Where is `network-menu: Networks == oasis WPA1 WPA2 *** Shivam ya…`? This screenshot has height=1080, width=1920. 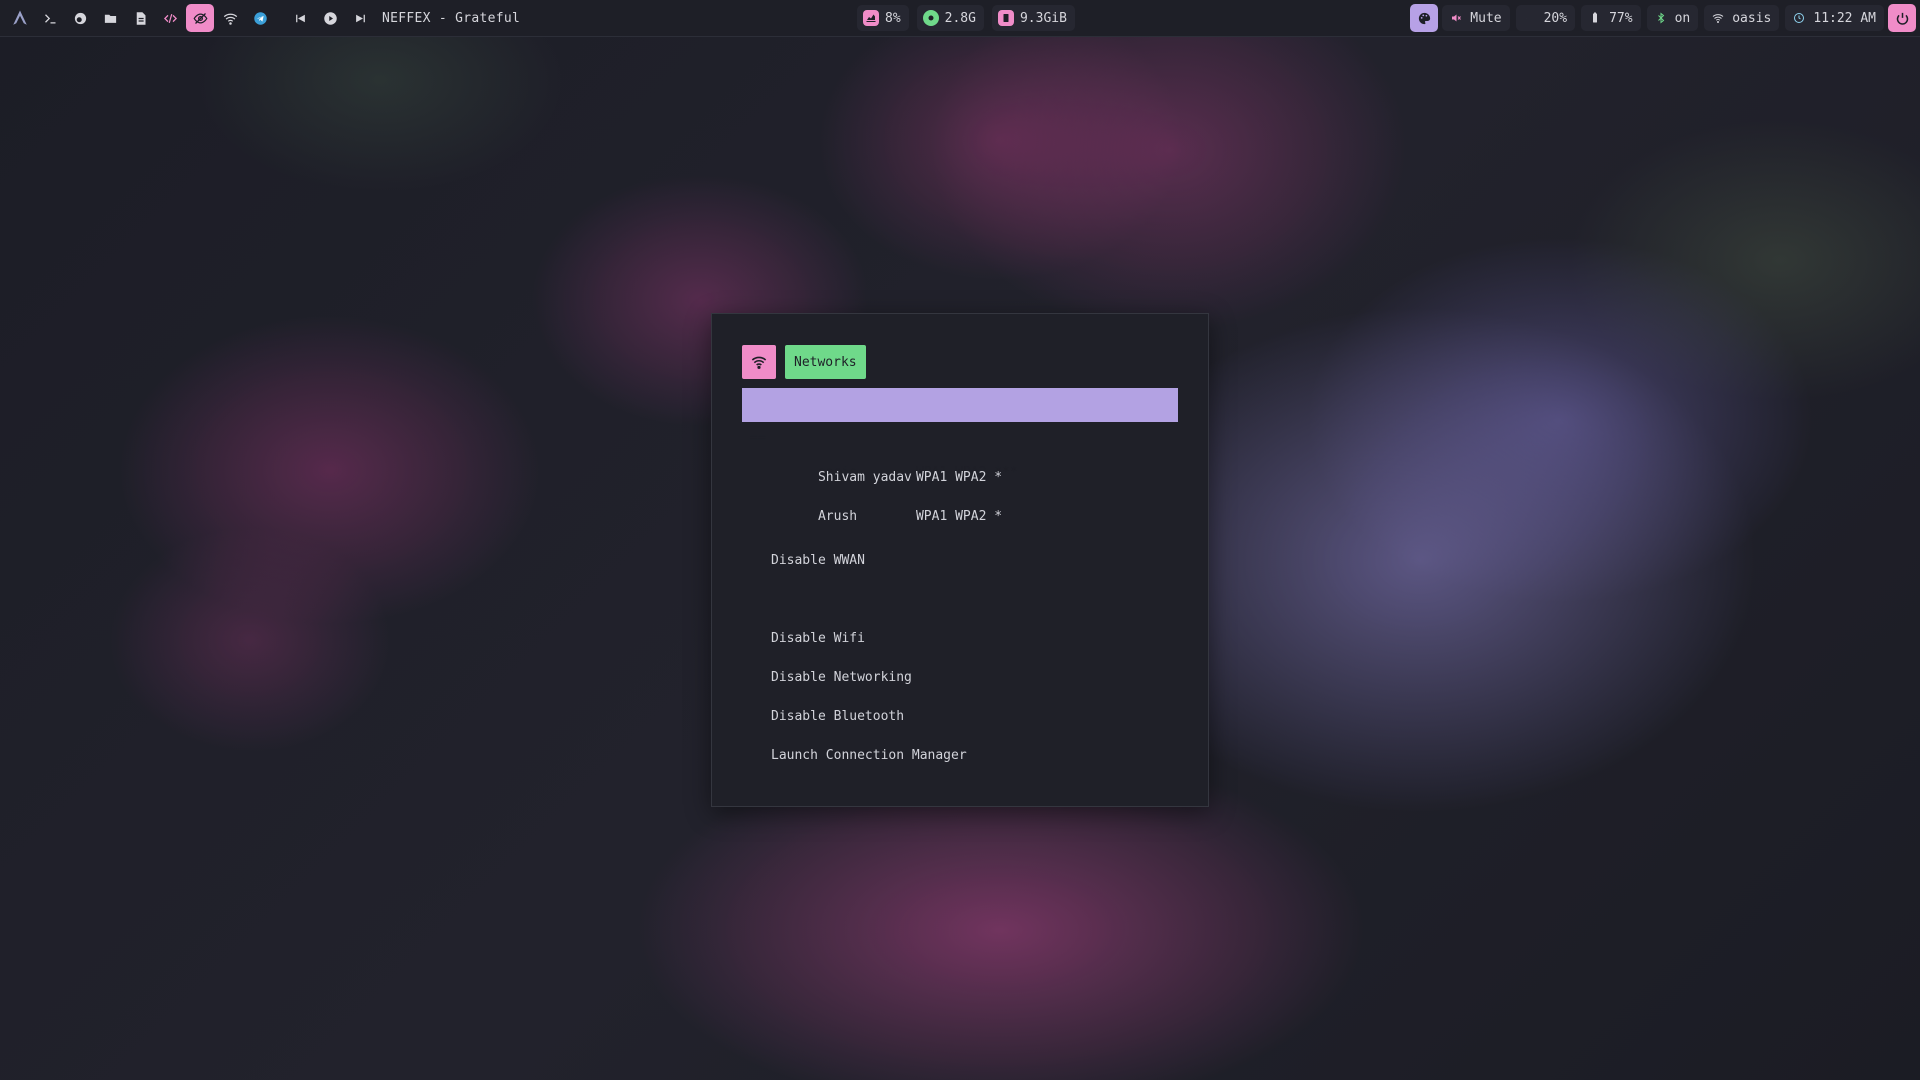
network-menu: Networks == oasis WPA1 WPA2 *** Shivam ya… is located at coordinates (960, 560).